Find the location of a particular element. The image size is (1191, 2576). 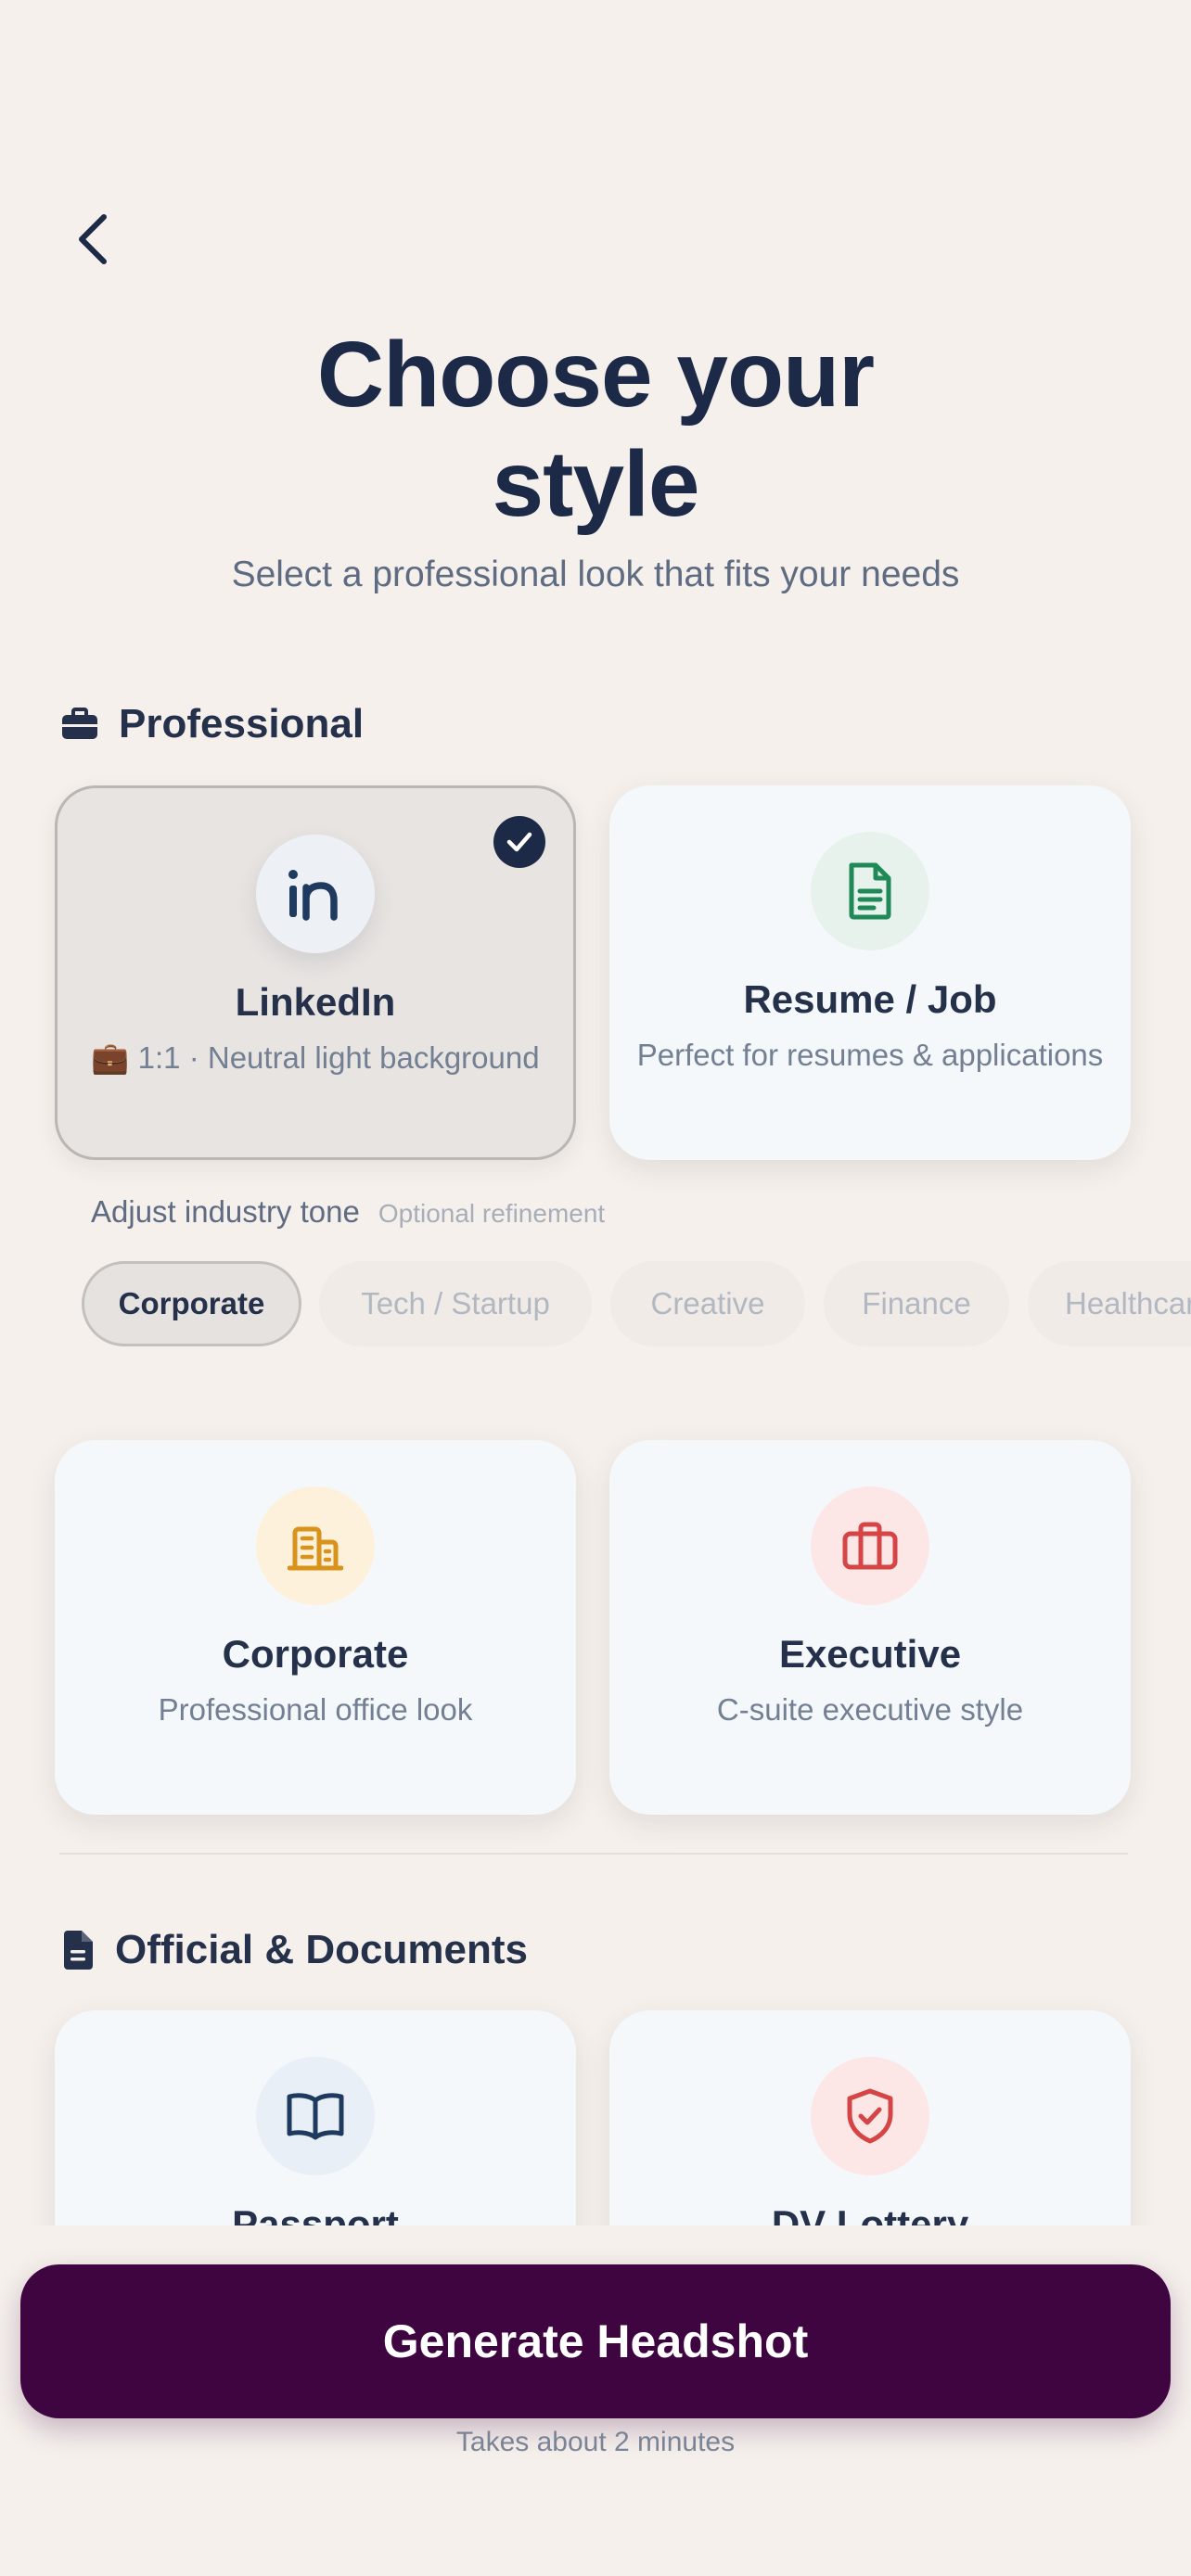

card-title: LinkedIn is located at coordinates (315, 1002).